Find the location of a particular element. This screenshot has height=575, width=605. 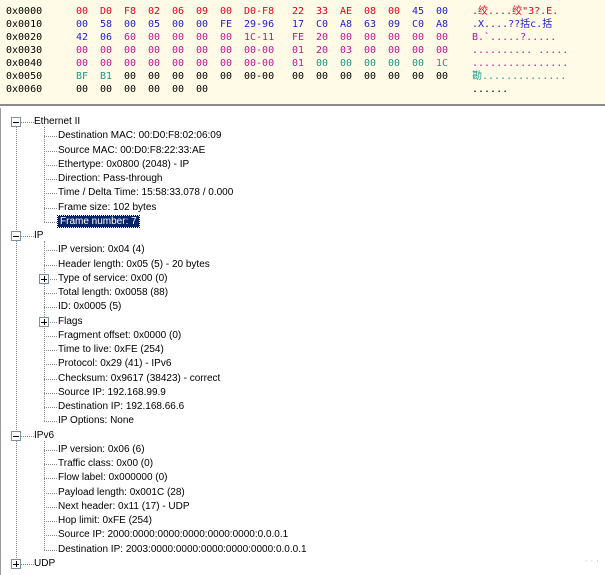

hex-byte: F8 is located at coordinates (132, 12).